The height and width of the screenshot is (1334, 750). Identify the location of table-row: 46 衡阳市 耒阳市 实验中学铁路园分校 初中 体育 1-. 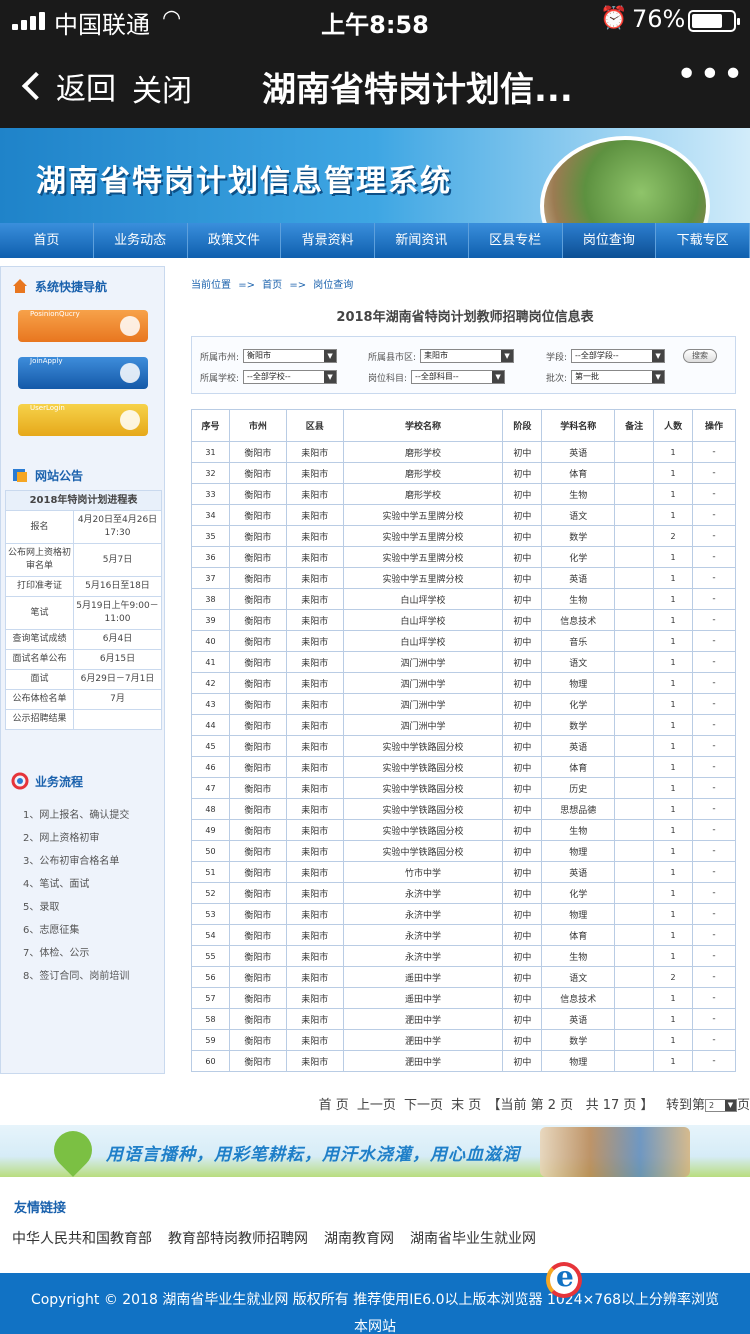
(463, 767).